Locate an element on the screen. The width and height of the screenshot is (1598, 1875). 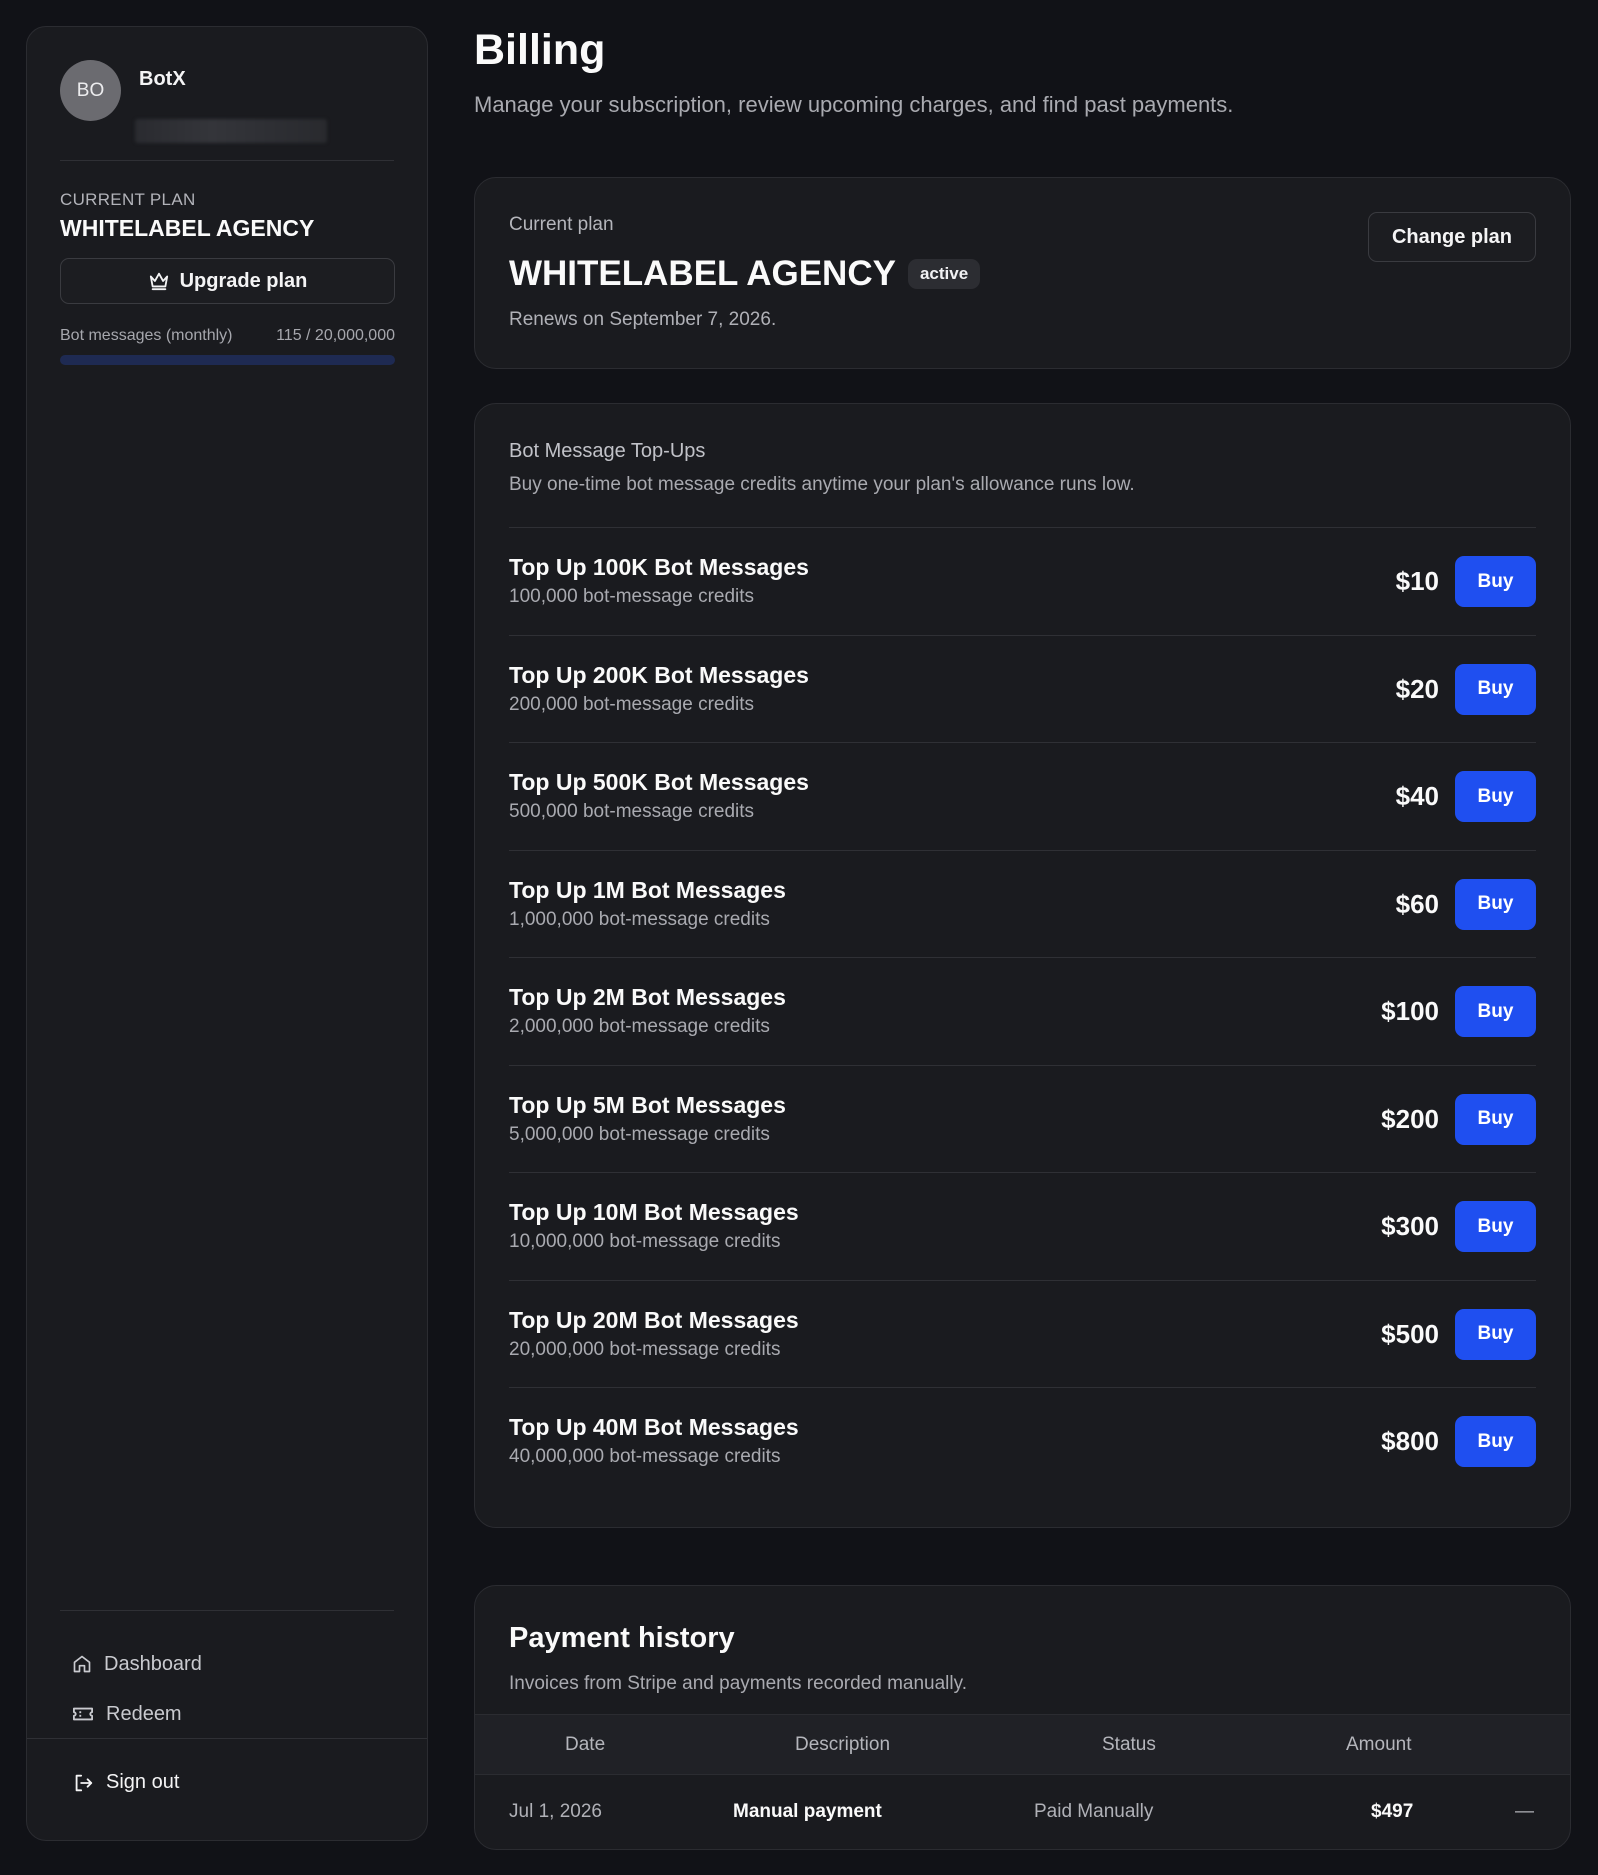
payment-amount: $497 is located at coordinates (1392, 1811).